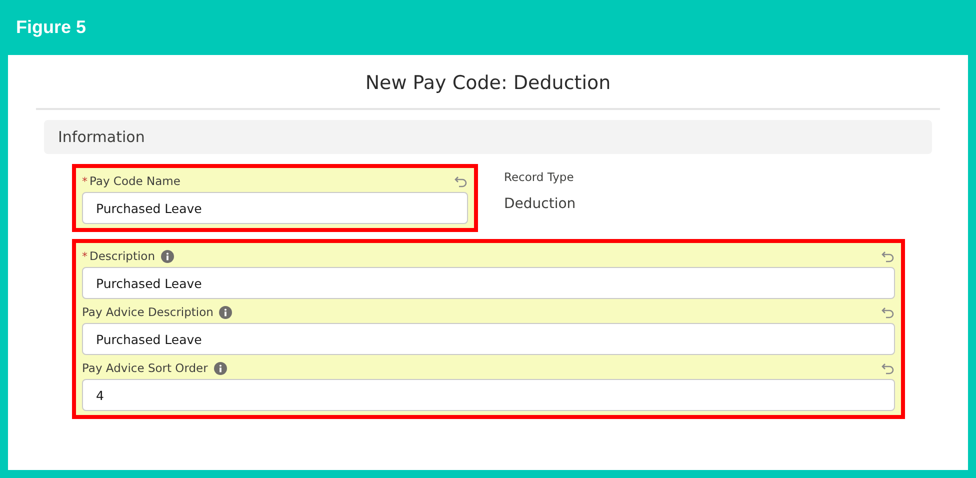  I want to click on field-value: Deduction, so click(540, 204).